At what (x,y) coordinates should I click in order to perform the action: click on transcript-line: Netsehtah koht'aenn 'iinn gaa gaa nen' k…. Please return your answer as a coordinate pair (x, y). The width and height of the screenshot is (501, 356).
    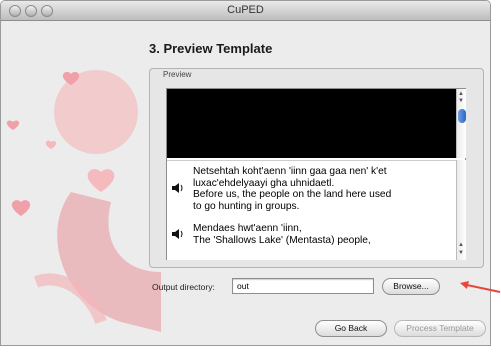
    Looking at the image, I should click on (290, 171).